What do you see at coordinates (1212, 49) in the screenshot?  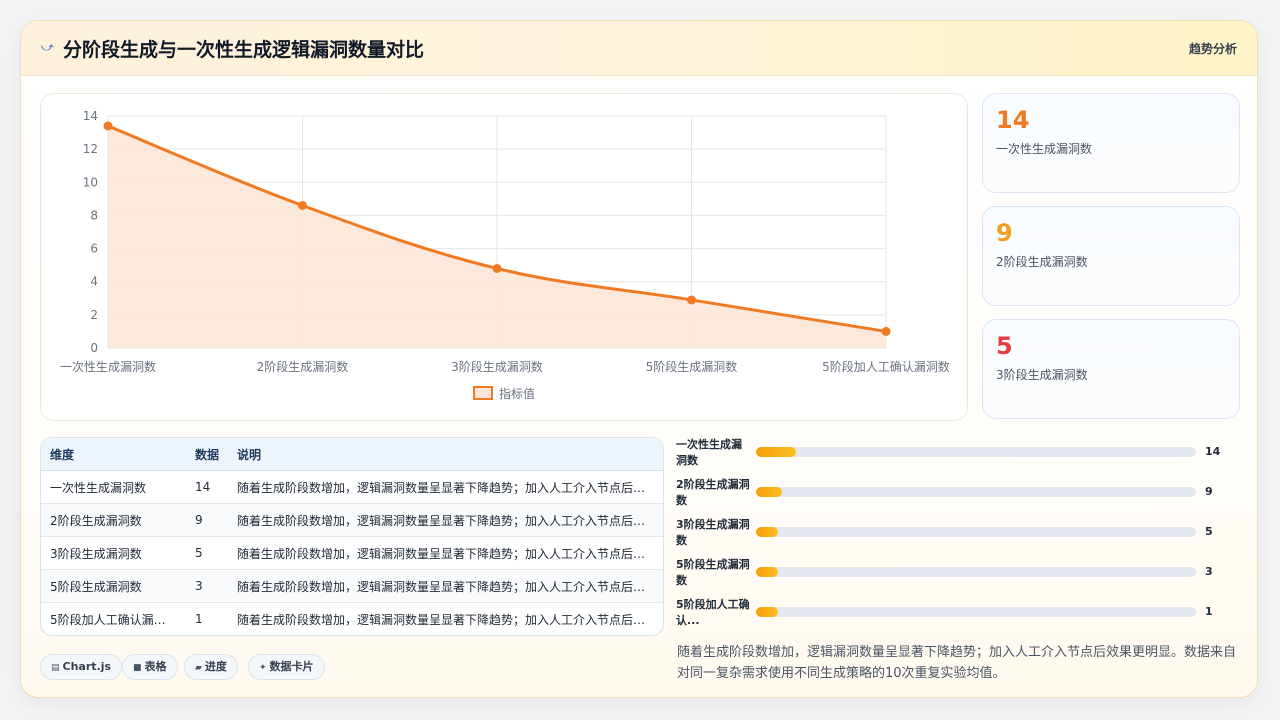 I see `trend-tag: 趋势分析` at bounding box center [1212, 49].